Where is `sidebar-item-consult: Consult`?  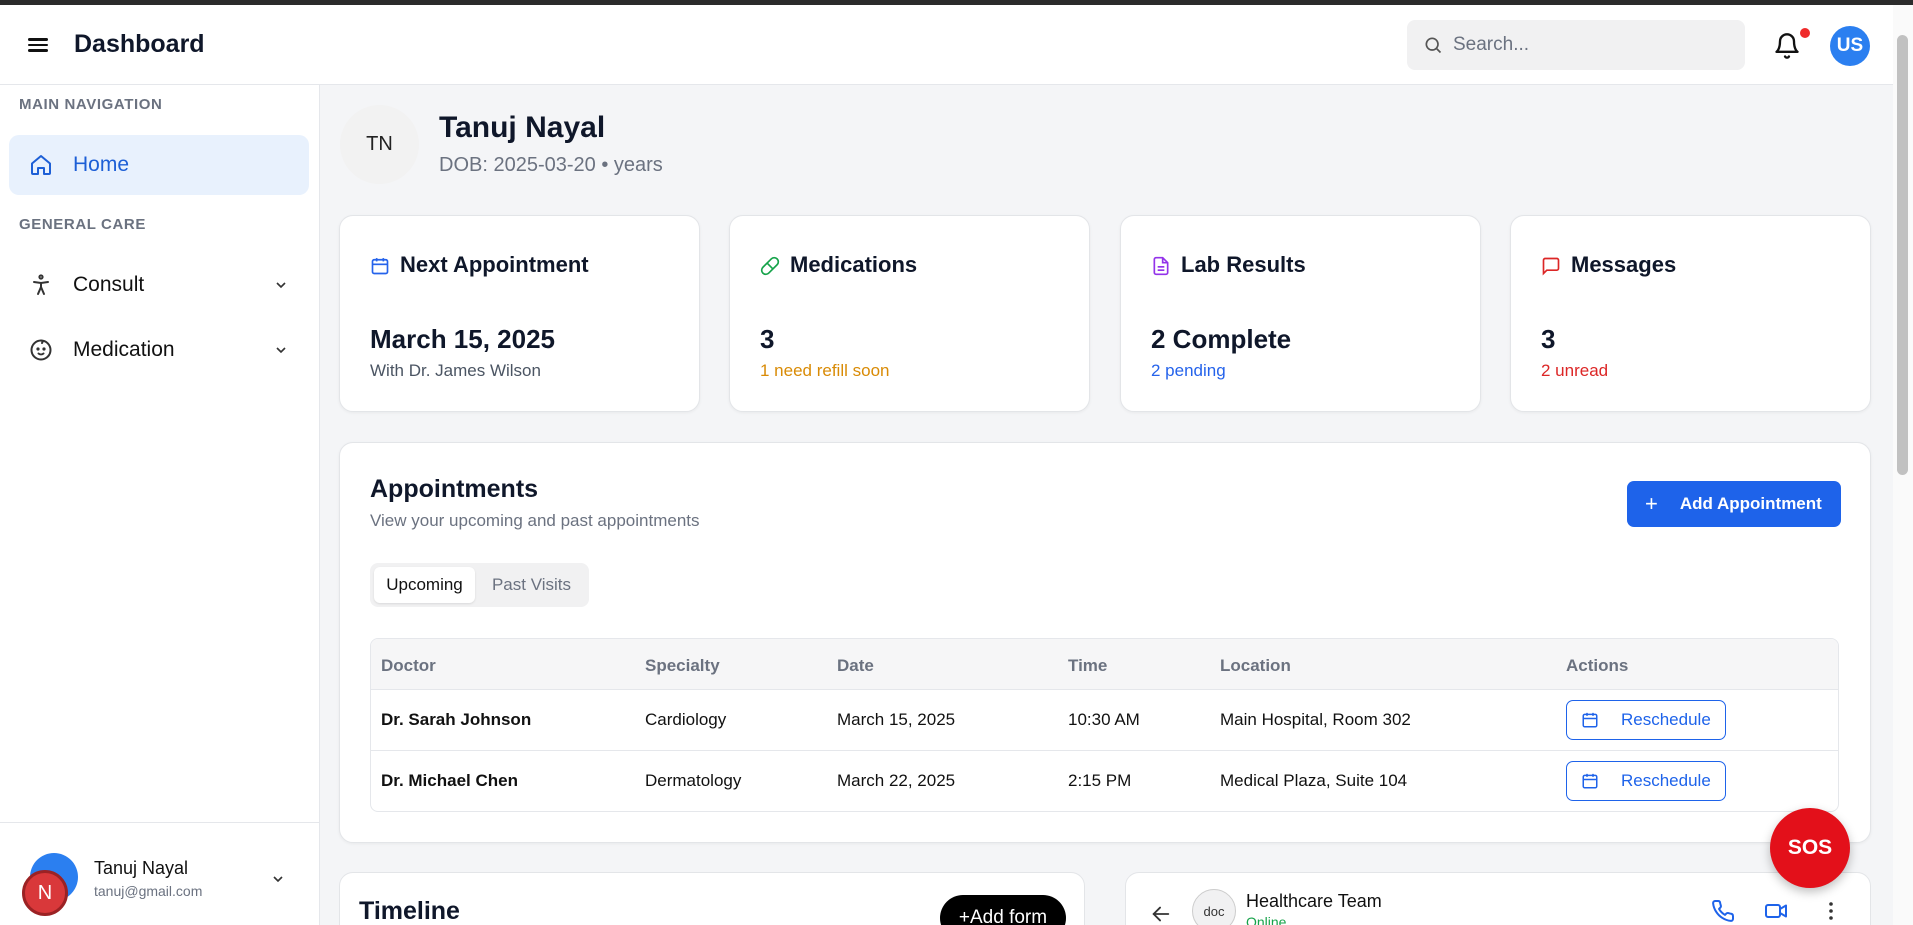 sidebar-item-consult: Consult is located at coordinates (159, 285).